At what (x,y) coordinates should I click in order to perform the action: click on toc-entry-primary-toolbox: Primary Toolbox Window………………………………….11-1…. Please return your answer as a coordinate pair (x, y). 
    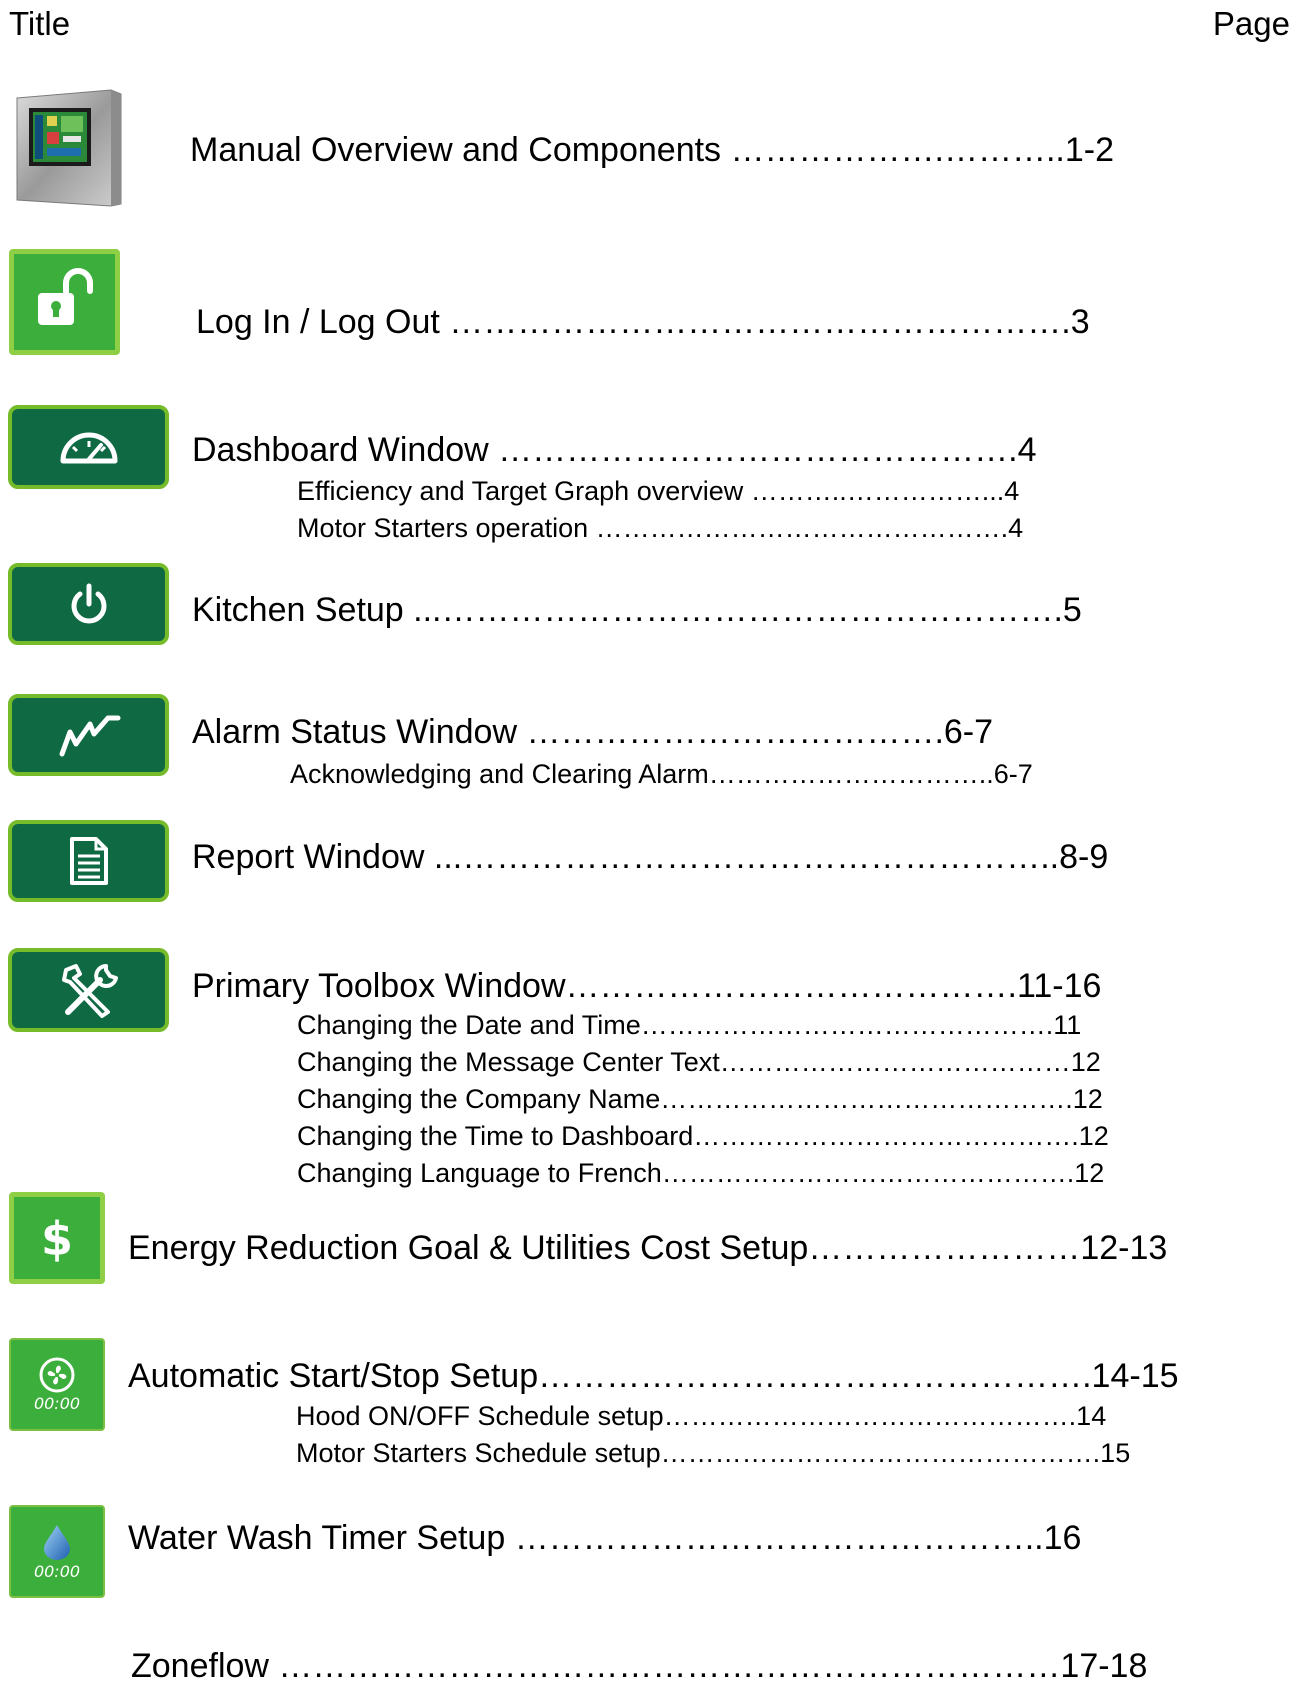
    Looking at the image, I should click on (740, 986).